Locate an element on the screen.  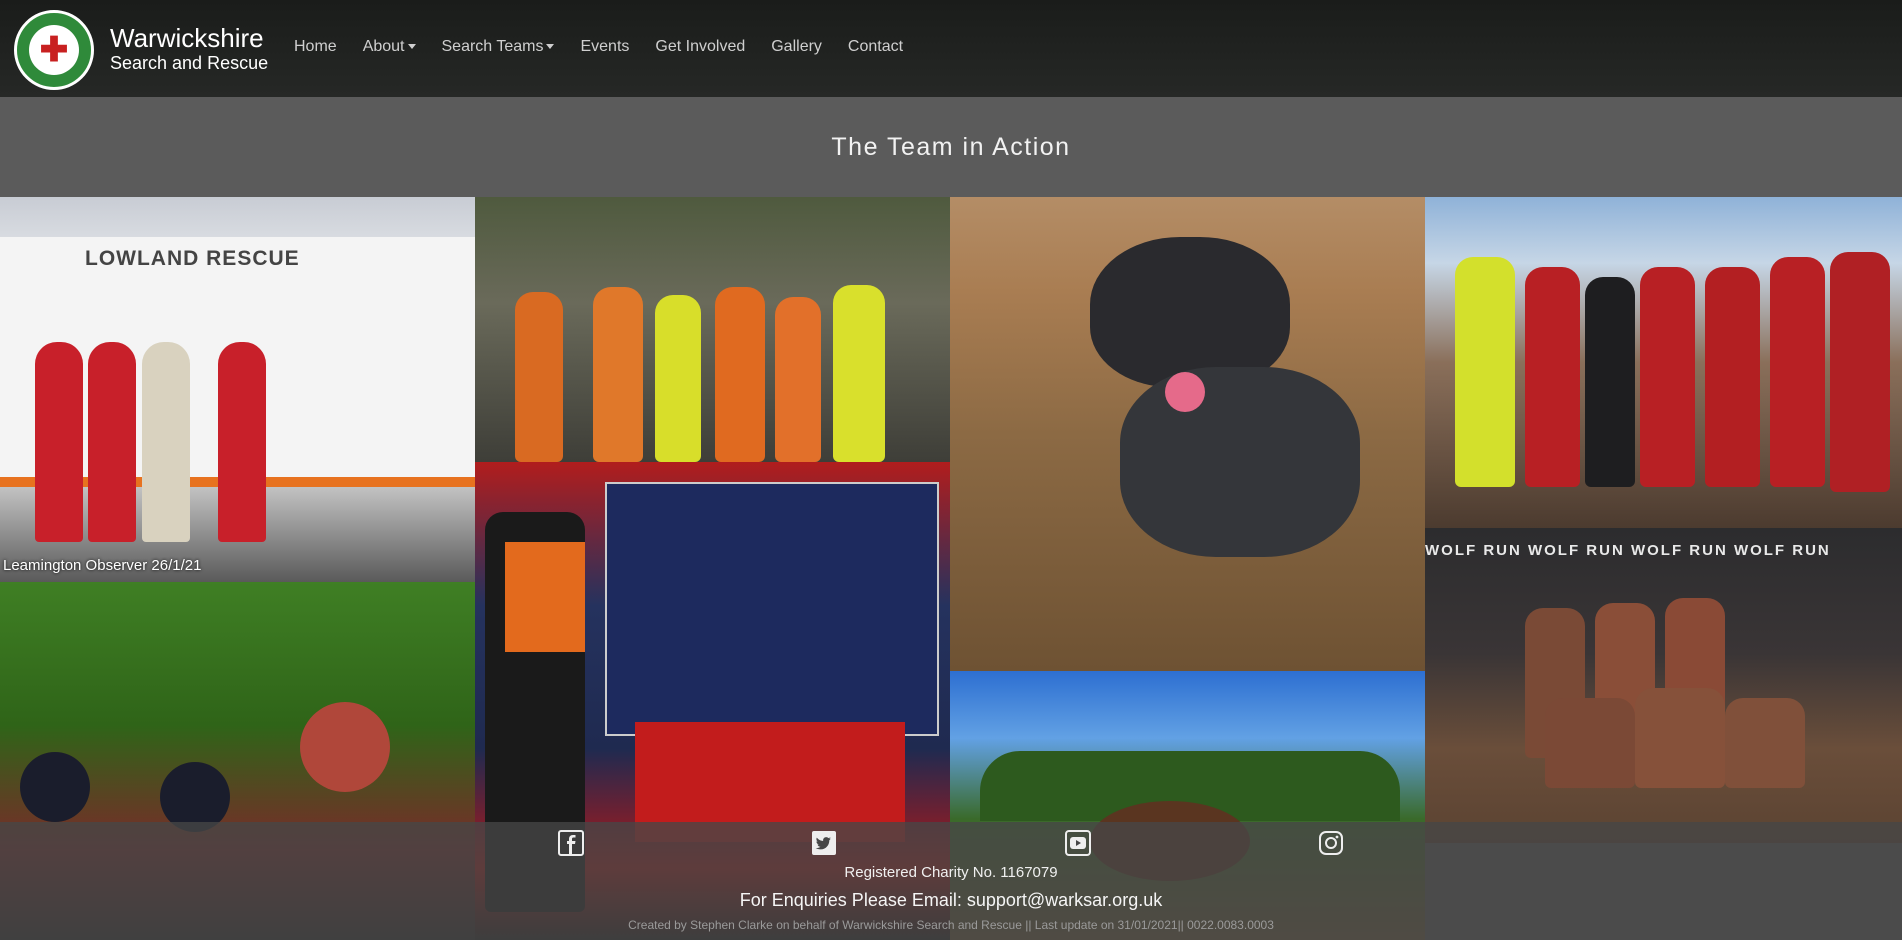
gallery-photo-search-dog is located at coordinates (1187, 434).